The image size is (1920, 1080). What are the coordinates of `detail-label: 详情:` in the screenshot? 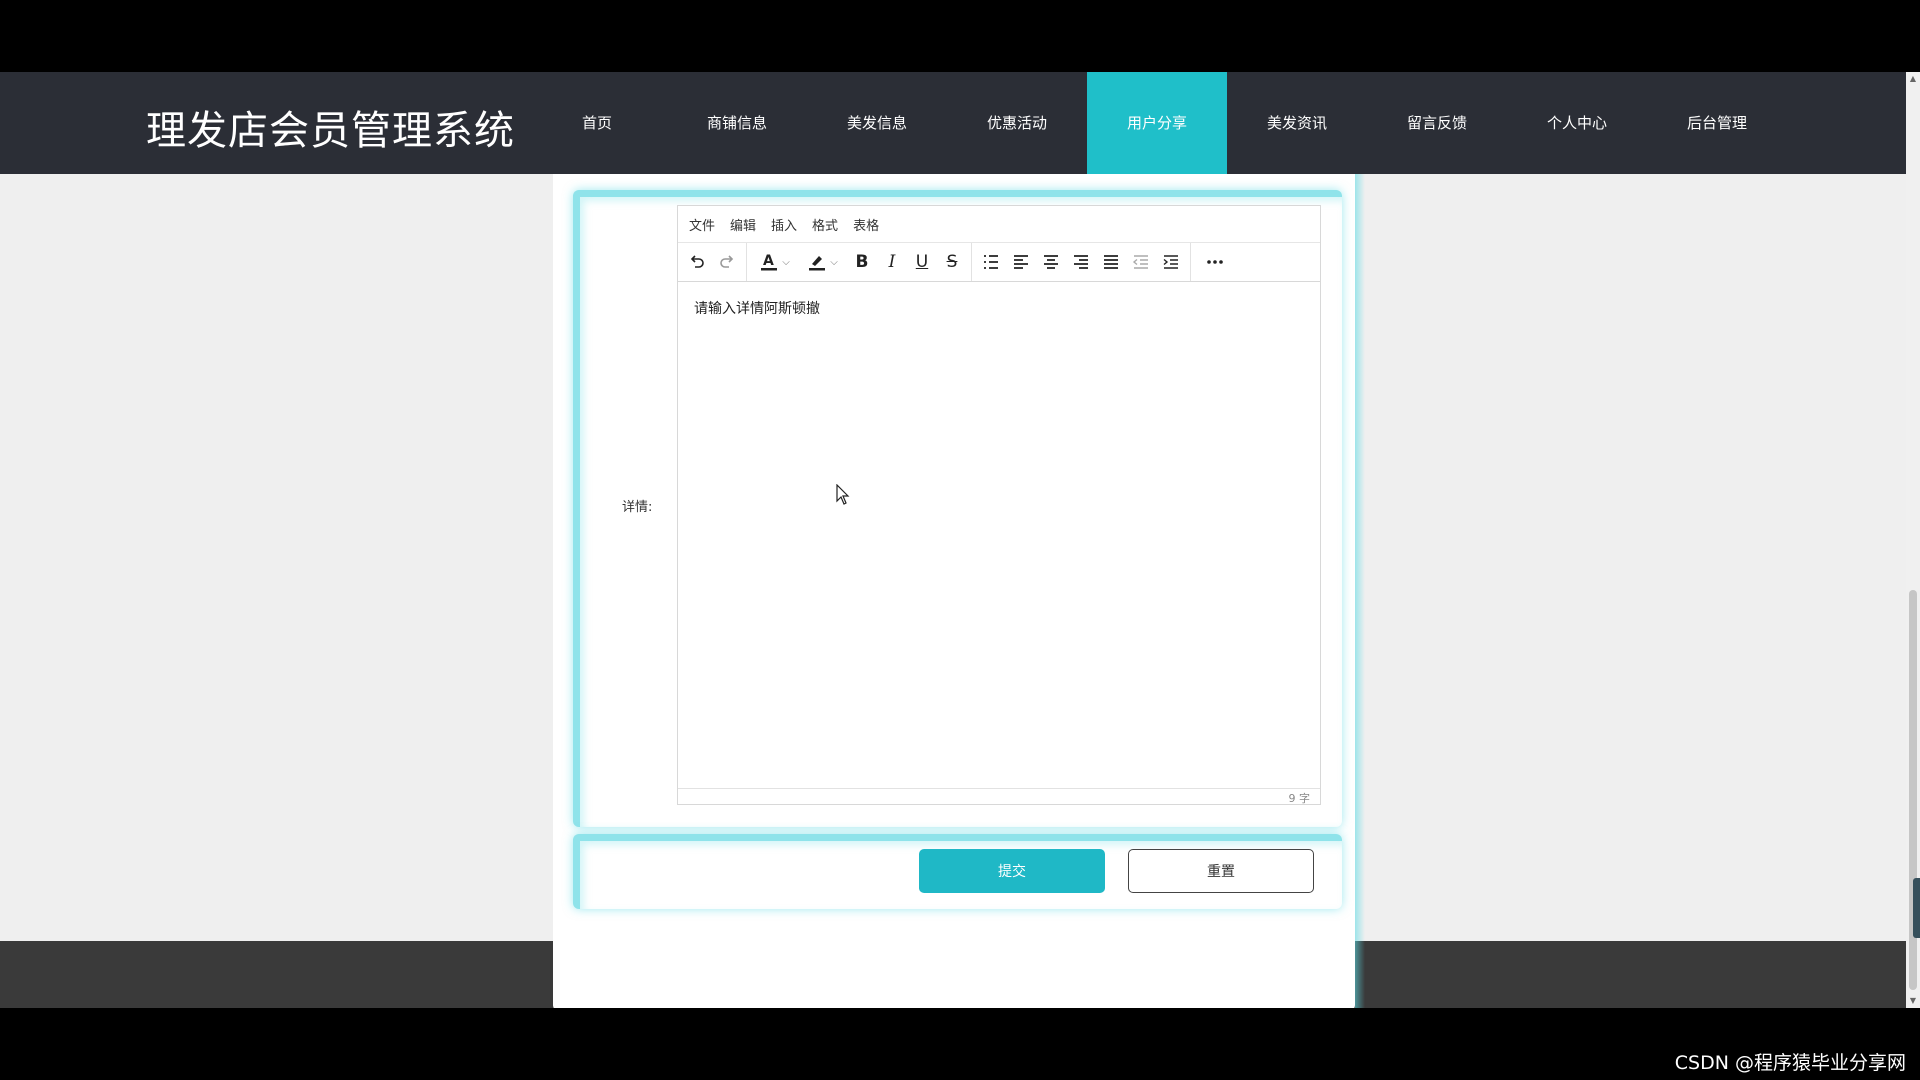 It's located at (637, 507).